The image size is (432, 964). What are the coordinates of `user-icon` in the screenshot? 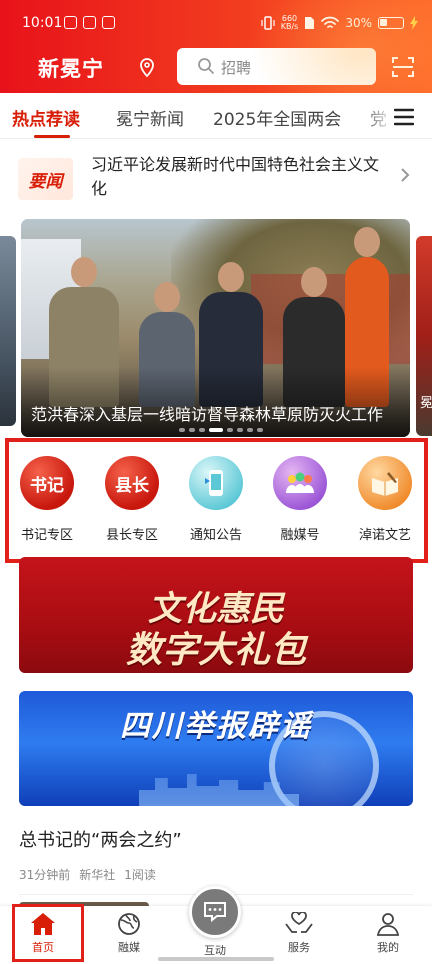 It's located at (388, 924).